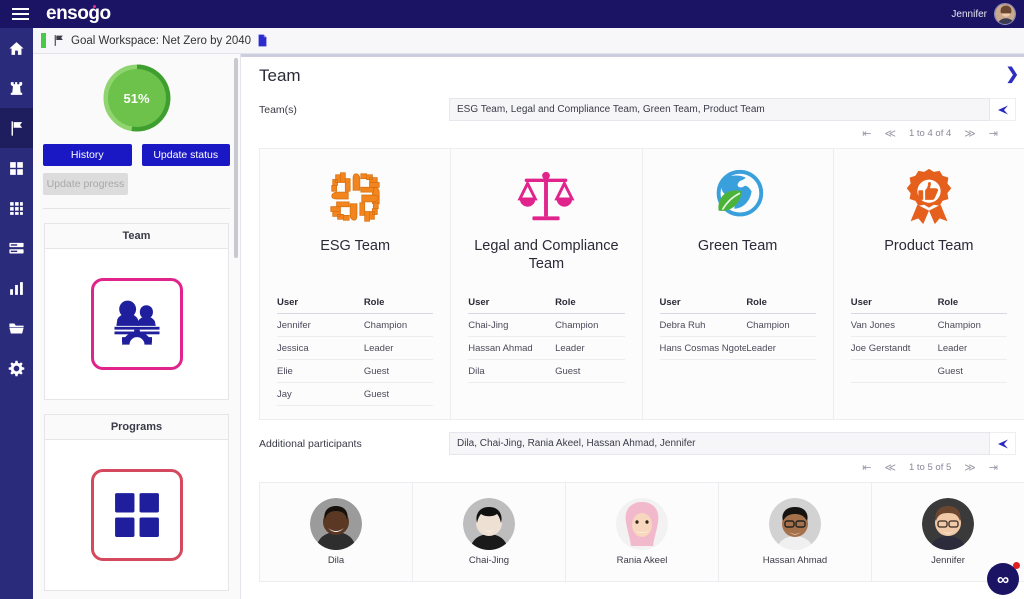 The height and width of the screenshot is (599, 1024). What do you see at coordinates (87, 155) in the screenshot?
I see `history-button: History` at bounding box center [87, 155].